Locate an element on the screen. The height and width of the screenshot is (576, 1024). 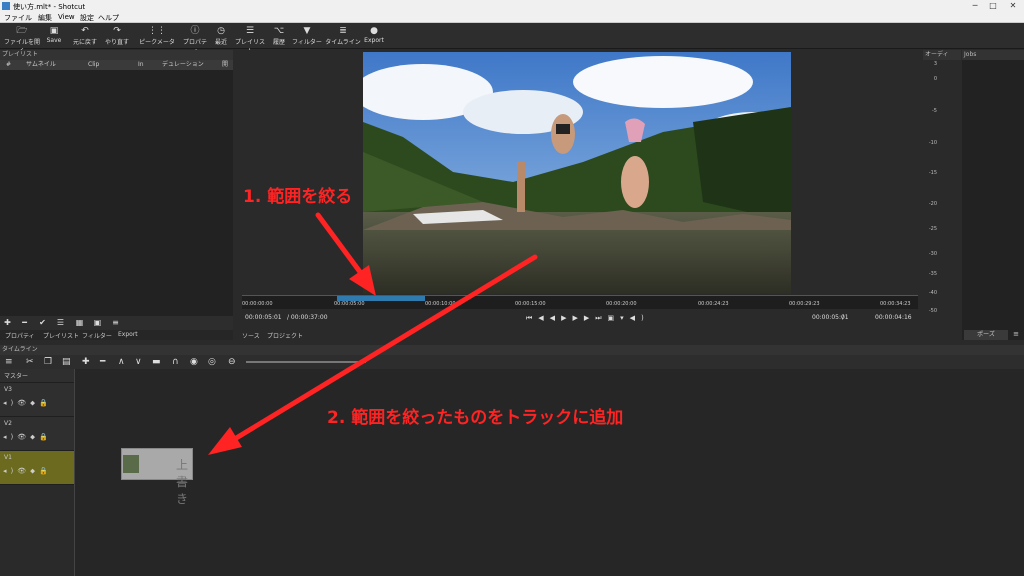
arrow-2-head is located at coordinates (225, 441).